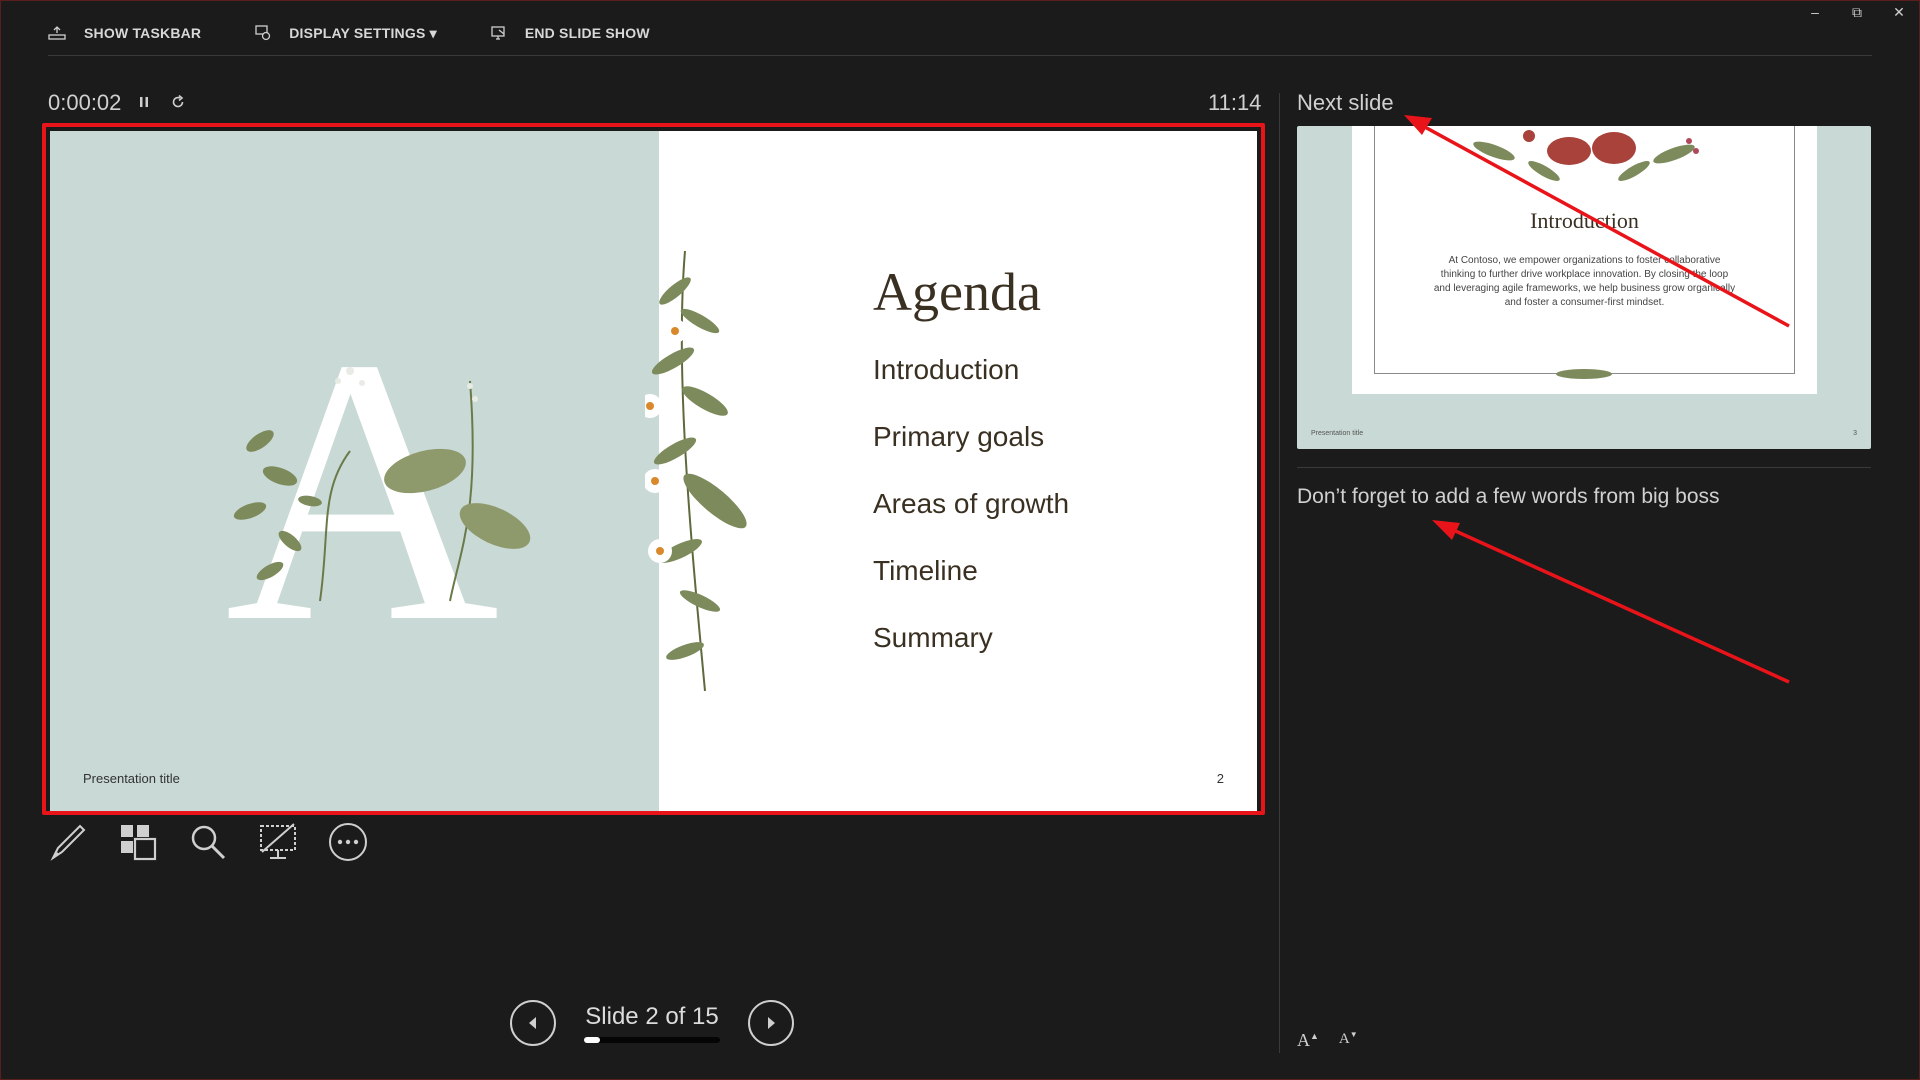 Image resolution: width=1920 pixels, height=1080 pixels. Describe the element at coordinates (1337, 433) in the screenshot. I see `next-slide-footer: Presentation title` at that location.